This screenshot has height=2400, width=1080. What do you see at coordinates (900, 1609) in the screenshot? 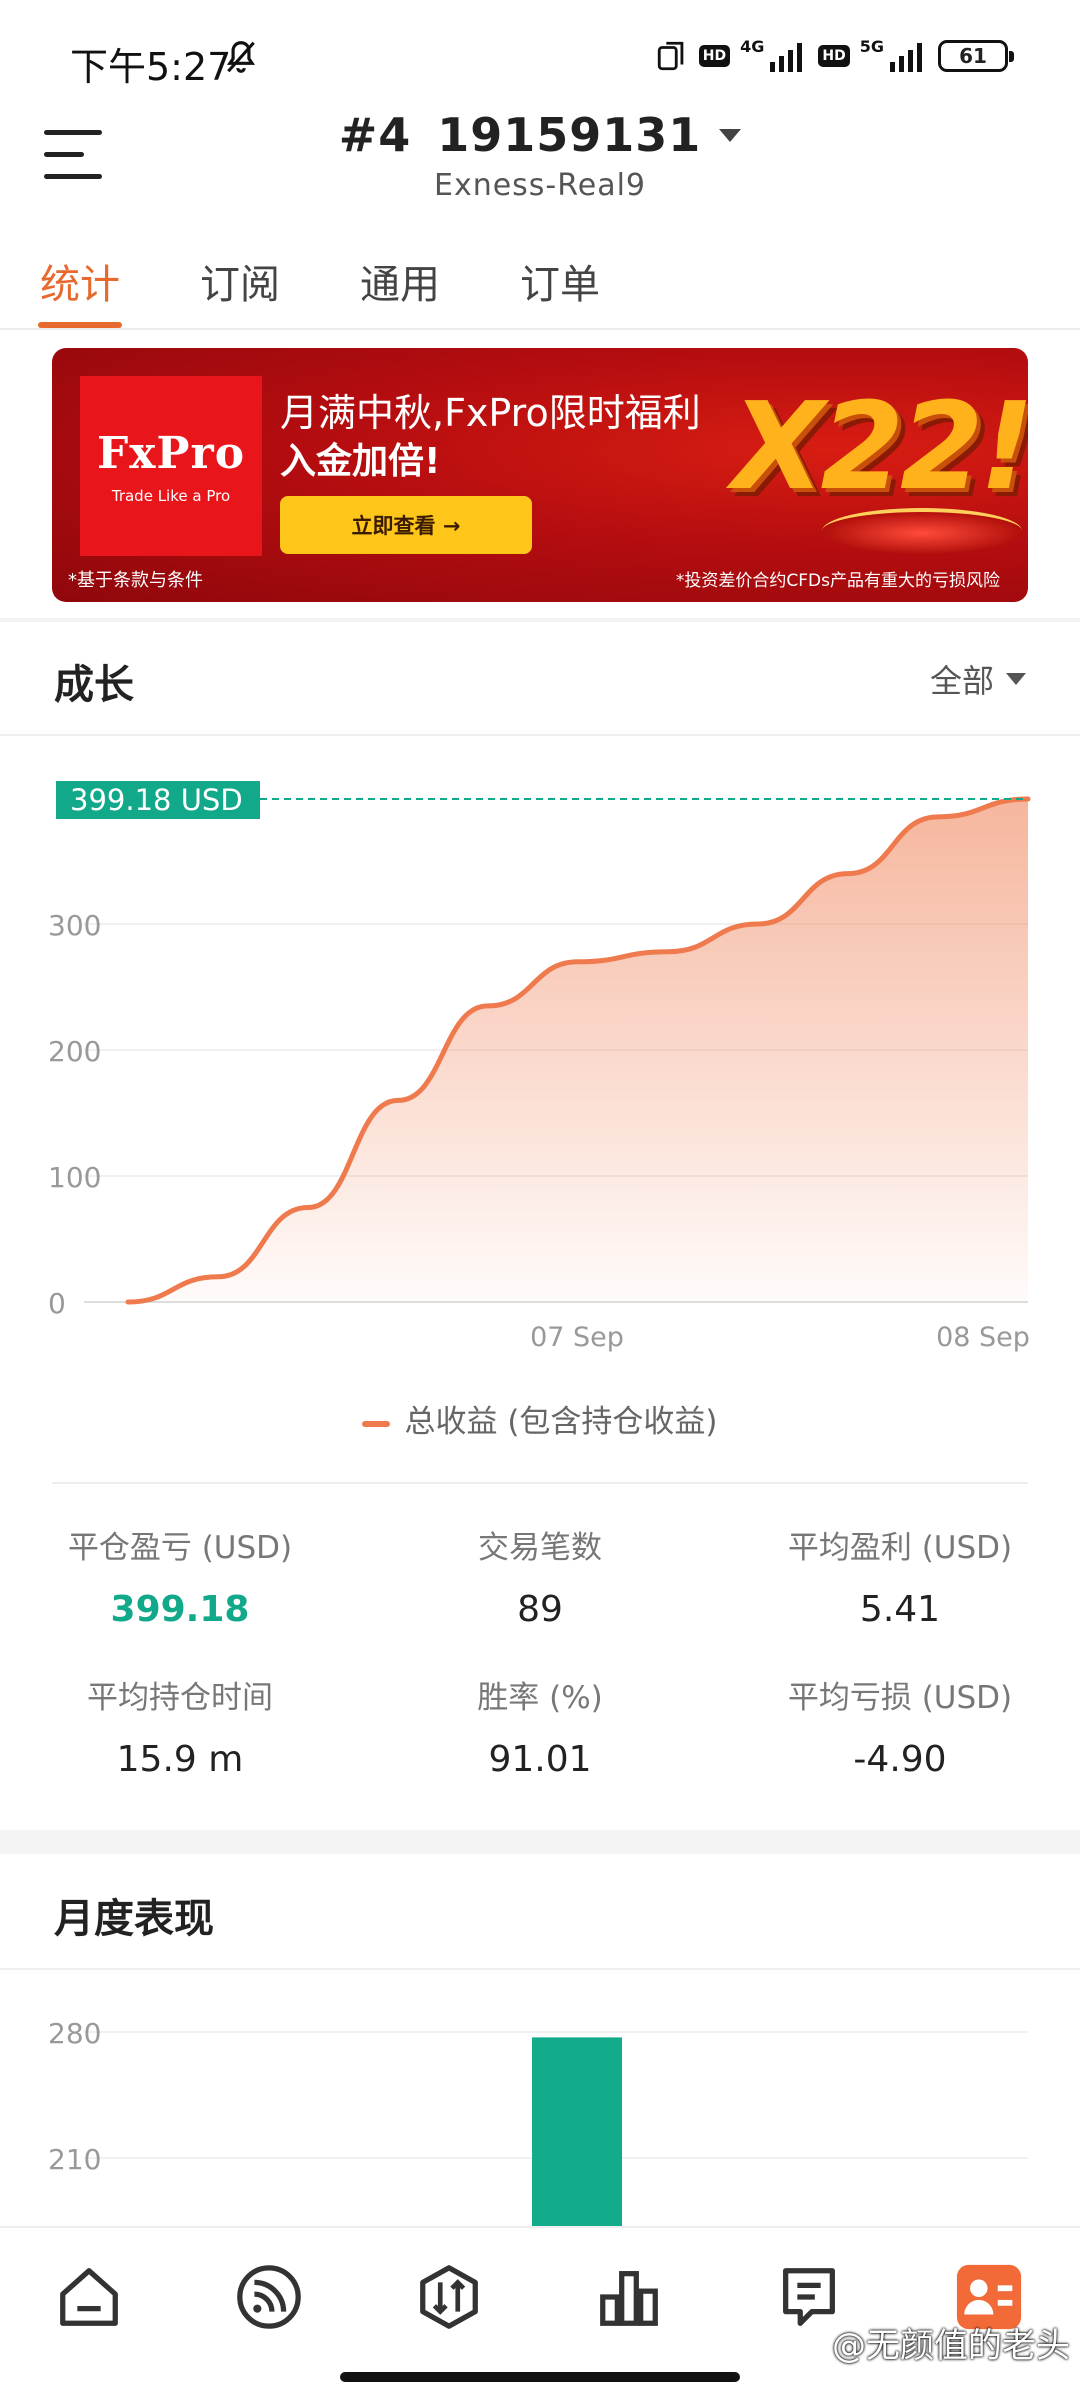
I see `stat-value: 5.41` at bounding box center [900, 1609].